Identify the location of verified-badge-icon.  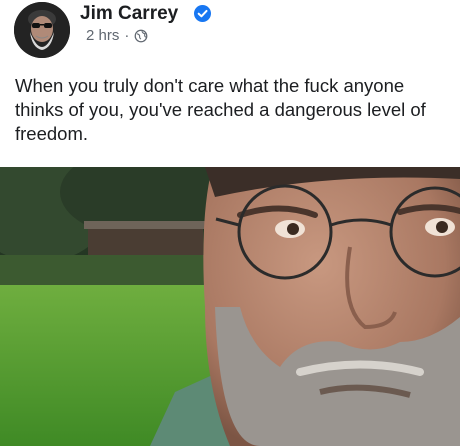
(202, 13).